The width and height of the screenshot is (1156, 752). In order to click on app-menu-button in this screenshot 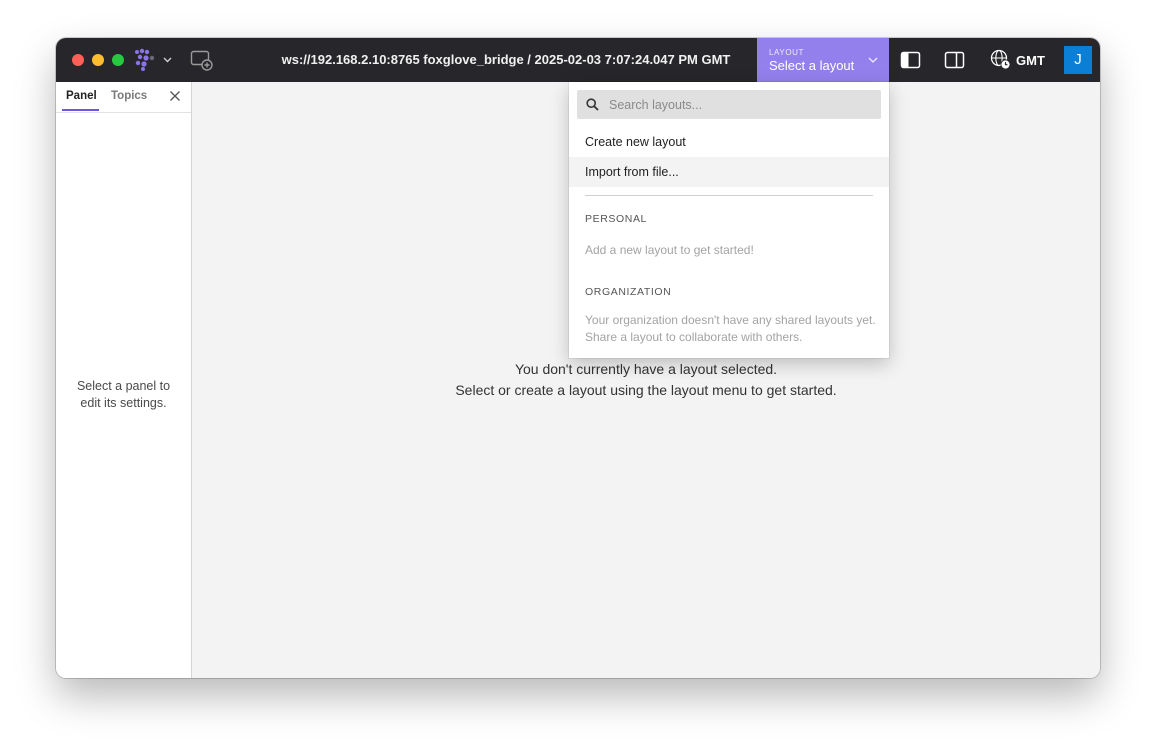, I will do `click(155, 60)`.